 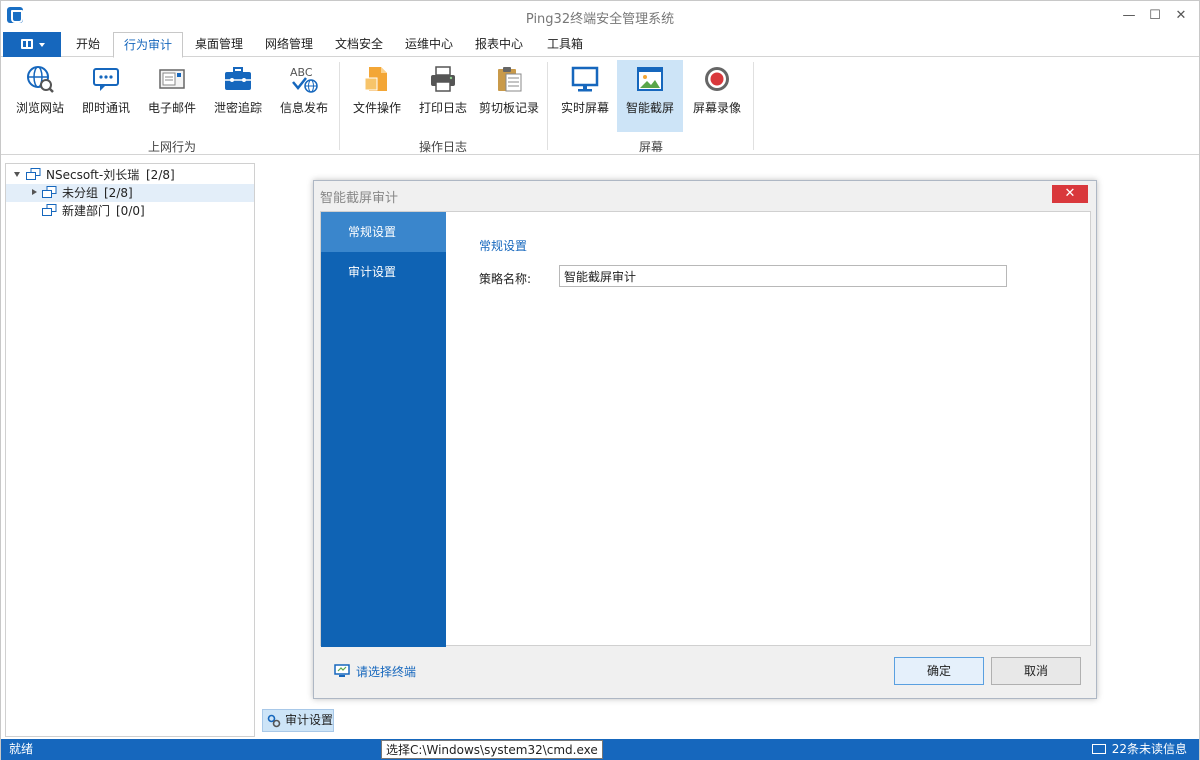 What do you see at coordinates (27, 44) in the screenshot?
I see `book-icon` at bounding box center [27, 44].